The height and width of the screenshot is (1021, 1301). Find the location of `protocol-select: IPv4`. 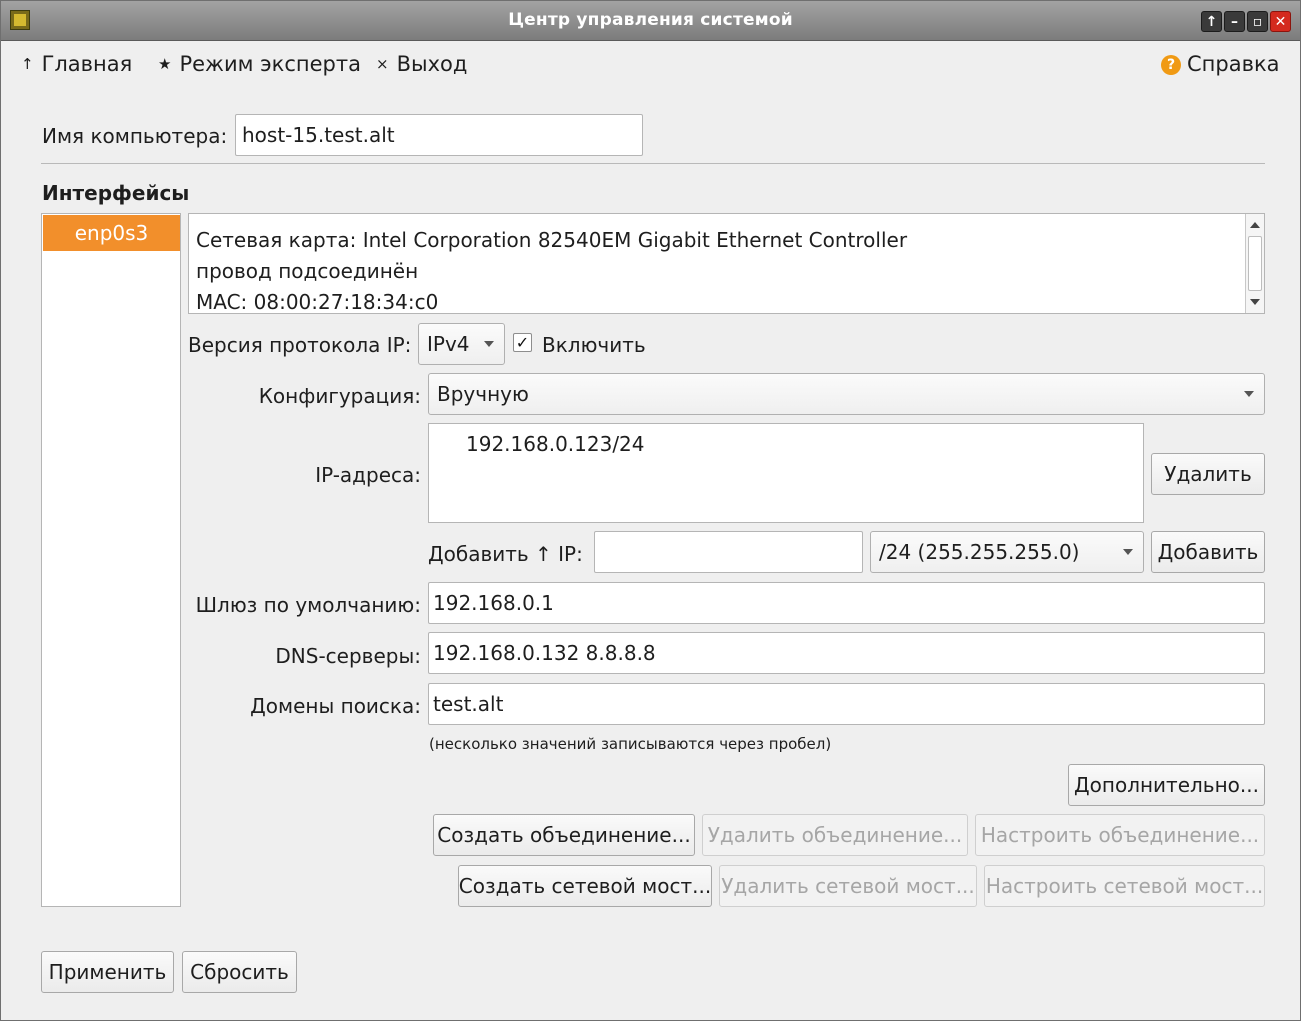

protocol-select: IPv4 is located at coordinates (461, 344).